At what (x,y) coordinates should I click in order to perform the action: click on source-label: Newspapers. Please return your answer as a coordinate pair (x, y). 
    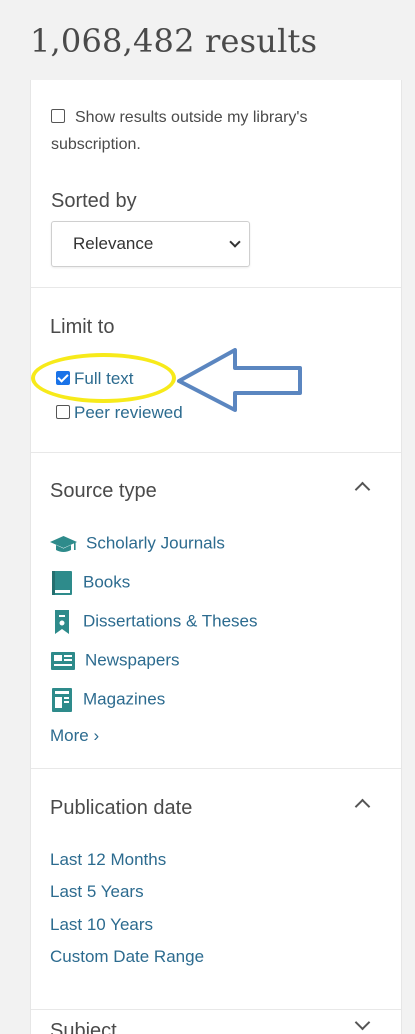
    Looking at the image, I should click on (132, 660).